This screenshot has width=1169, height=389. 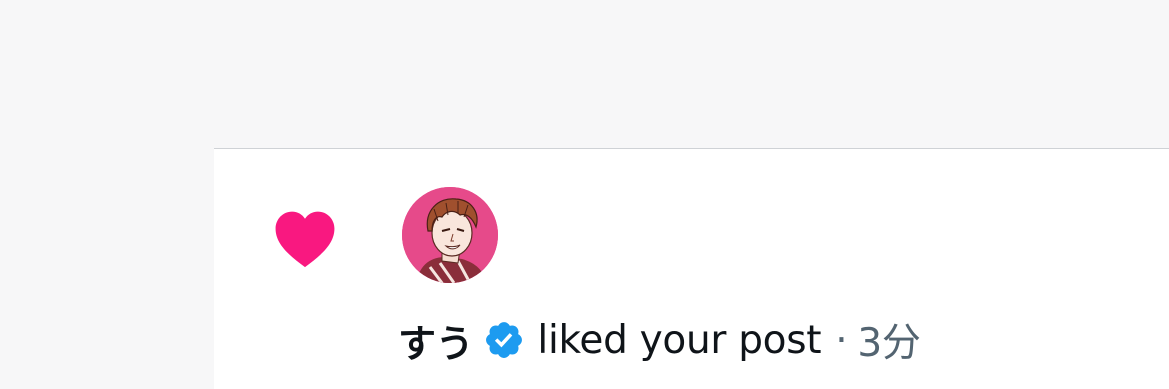 I want to click on user-name: すう, so click(x=436, y=340).